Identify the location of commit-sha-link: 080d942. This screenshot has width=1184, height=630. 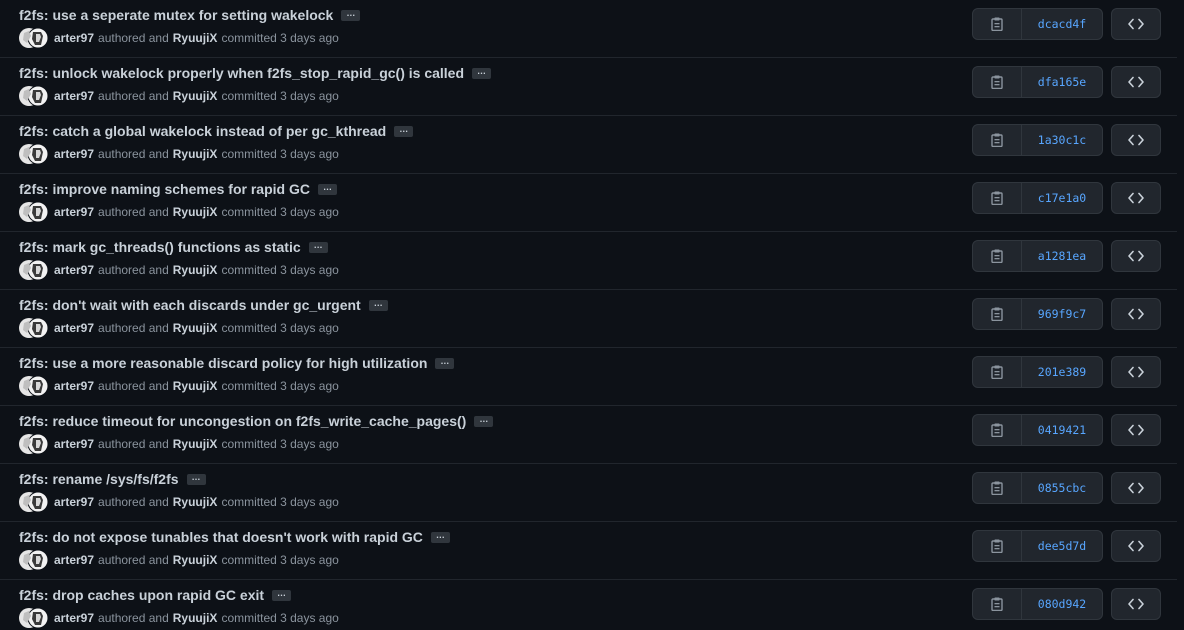
(1062, 604).